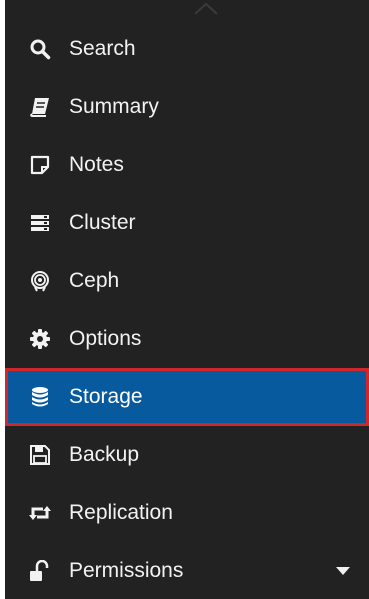 The height and width of the screenshot is (599, 369). I want to click on nav-item-search: Search, so click(187, 49).